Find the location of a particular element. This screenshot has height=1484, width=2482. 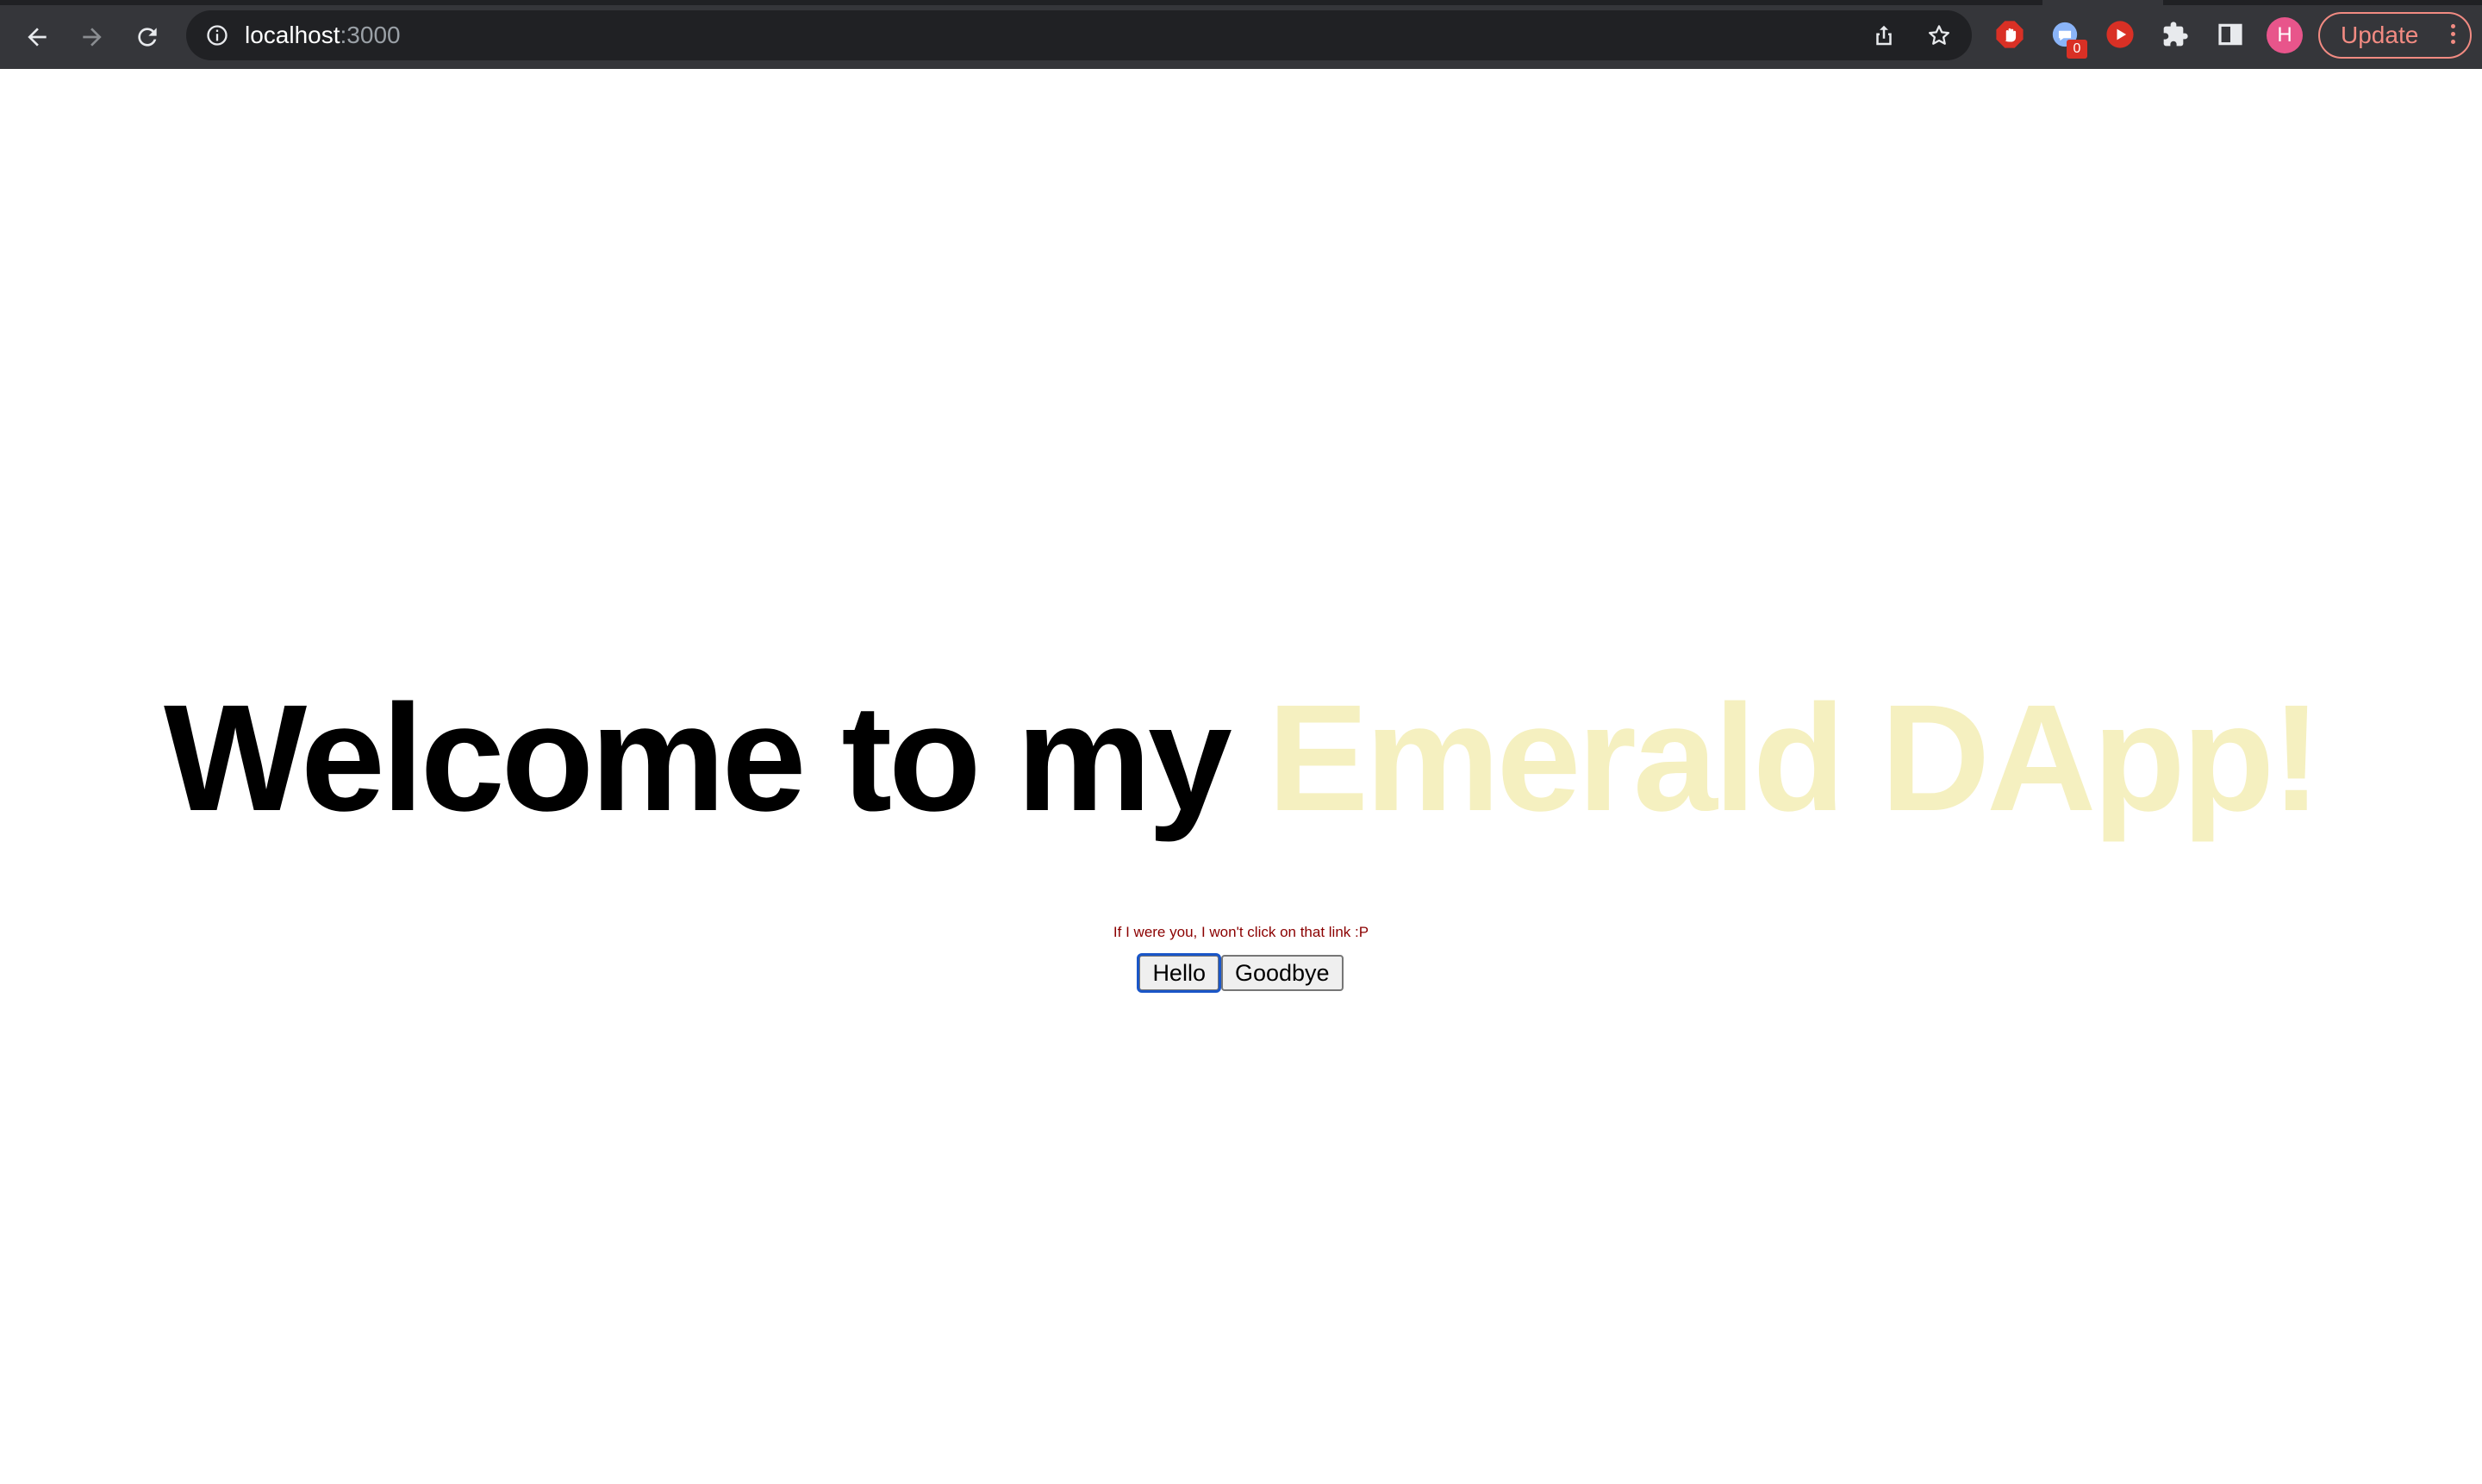

reload-icon is located at coordinates (148, 38).